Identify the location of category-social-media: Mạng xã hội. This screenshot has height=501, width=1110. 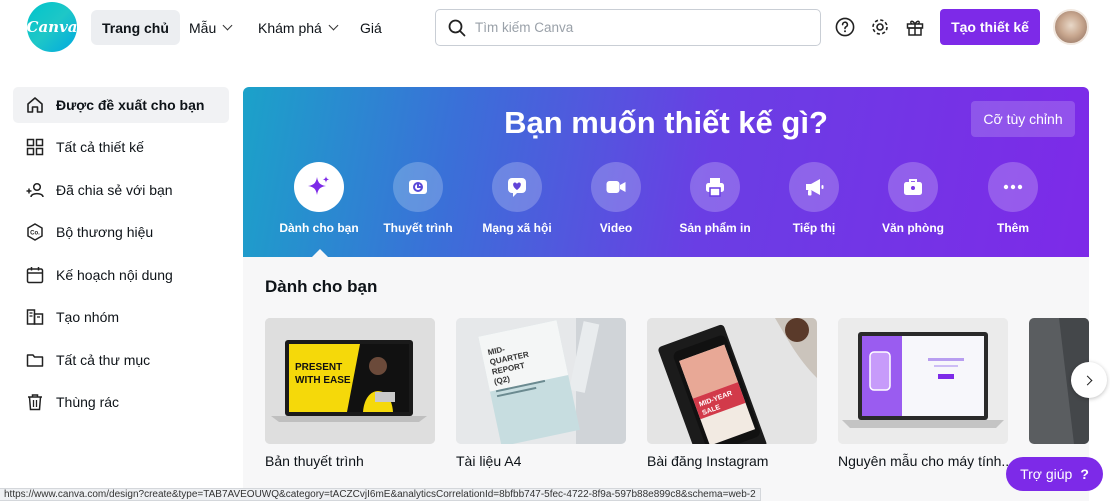
(517, 198).